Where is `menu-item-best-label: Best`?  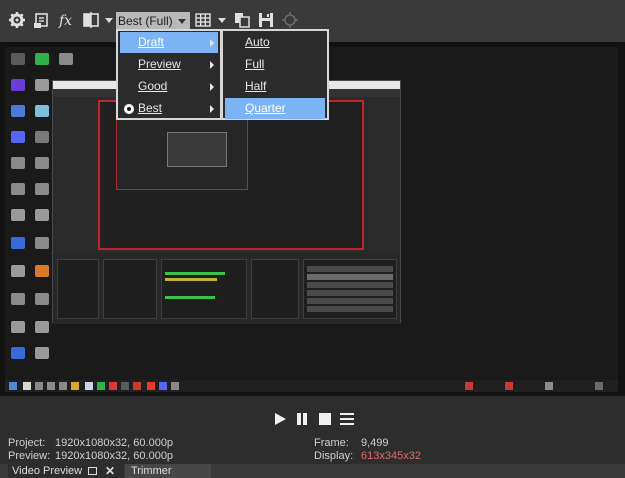
menu-item-best-label: Best is located at coordinates (150, 108).